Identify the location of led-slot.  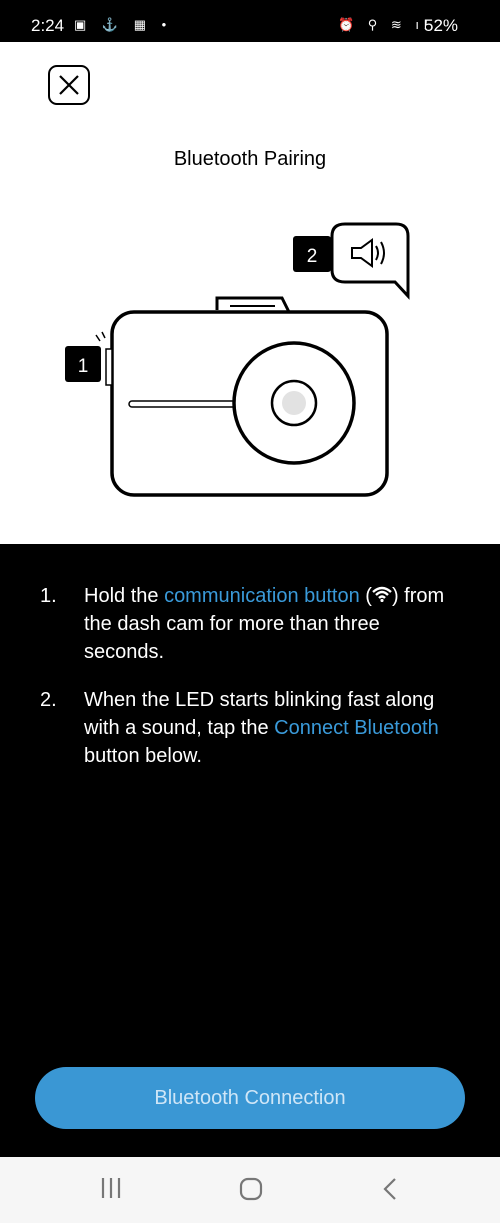
(184, 404).